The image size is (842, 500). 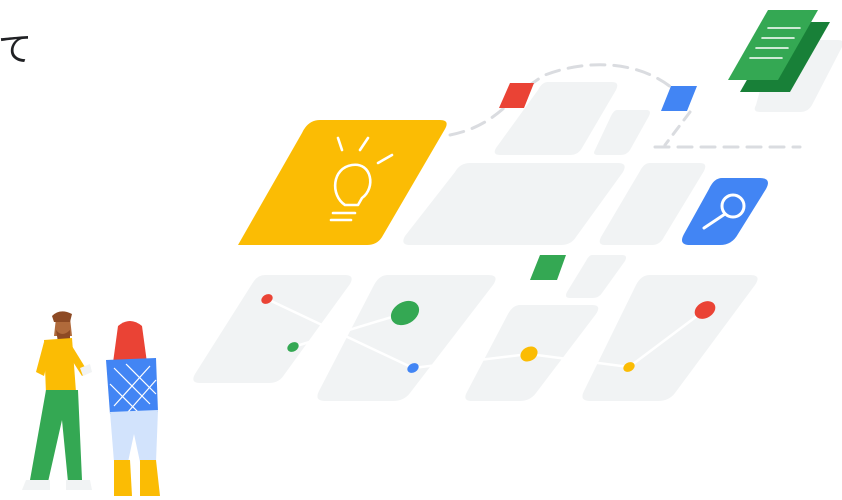 I want to click on person-woman, so click(x=133, y=408).